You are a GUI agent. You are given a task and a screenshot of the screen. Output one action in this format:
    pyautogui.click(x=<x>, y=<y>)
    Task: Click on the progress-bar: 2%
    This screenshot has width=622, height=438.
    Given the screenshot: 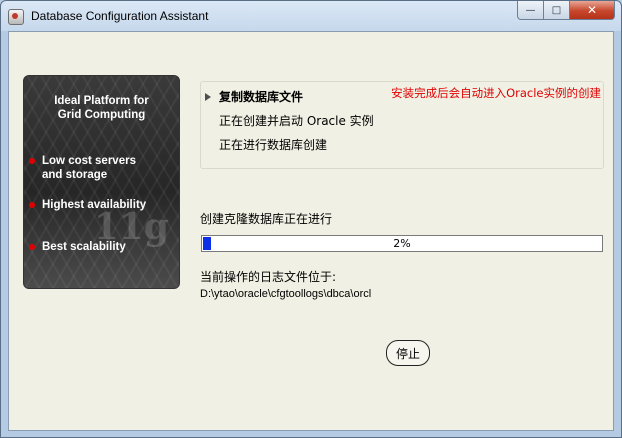 What is the action you would take?
    pyautogui.click(x=402, y=243)
    